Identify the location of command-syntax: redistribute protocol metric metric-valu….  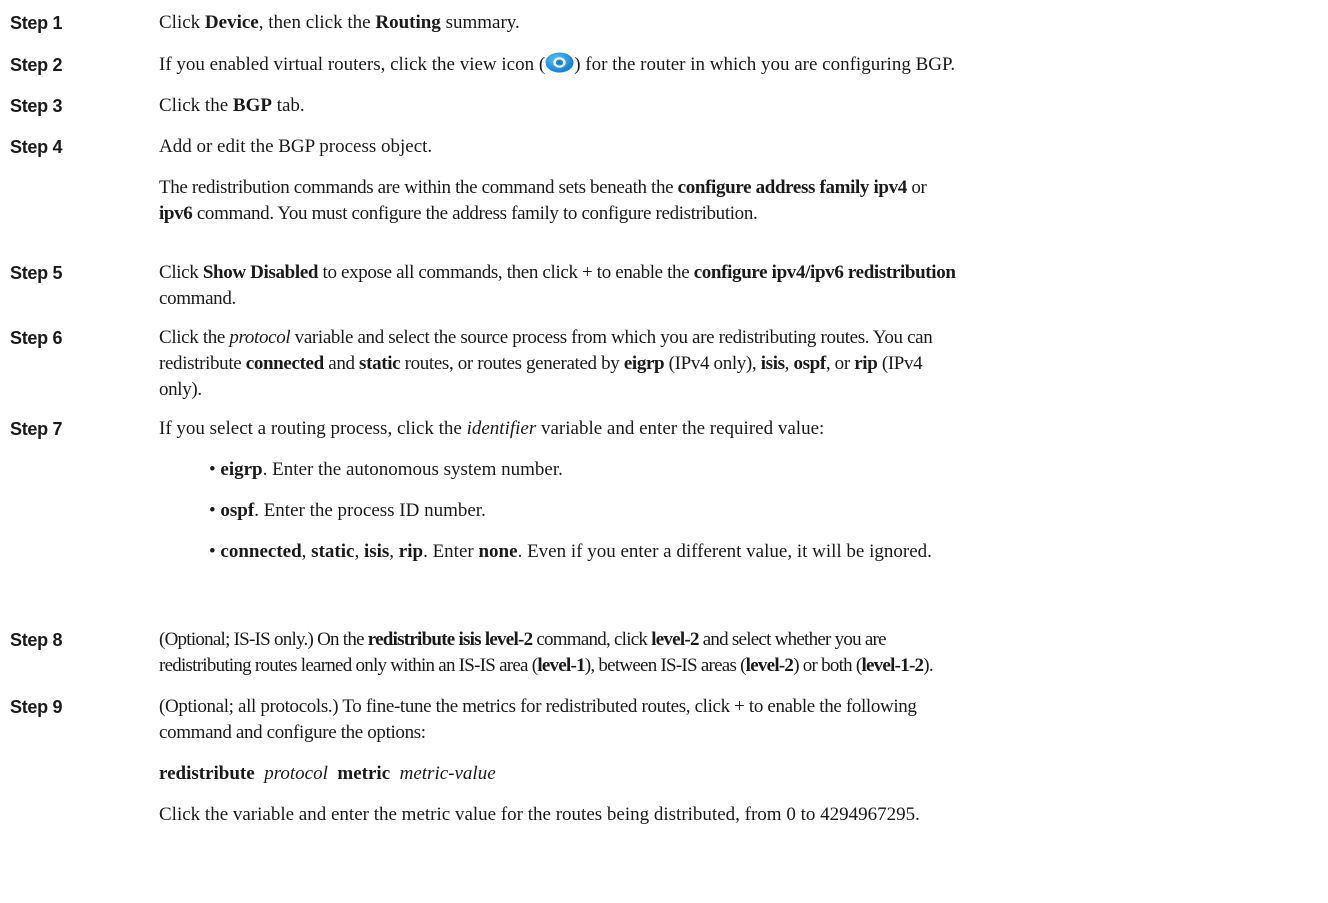
(739, 774).